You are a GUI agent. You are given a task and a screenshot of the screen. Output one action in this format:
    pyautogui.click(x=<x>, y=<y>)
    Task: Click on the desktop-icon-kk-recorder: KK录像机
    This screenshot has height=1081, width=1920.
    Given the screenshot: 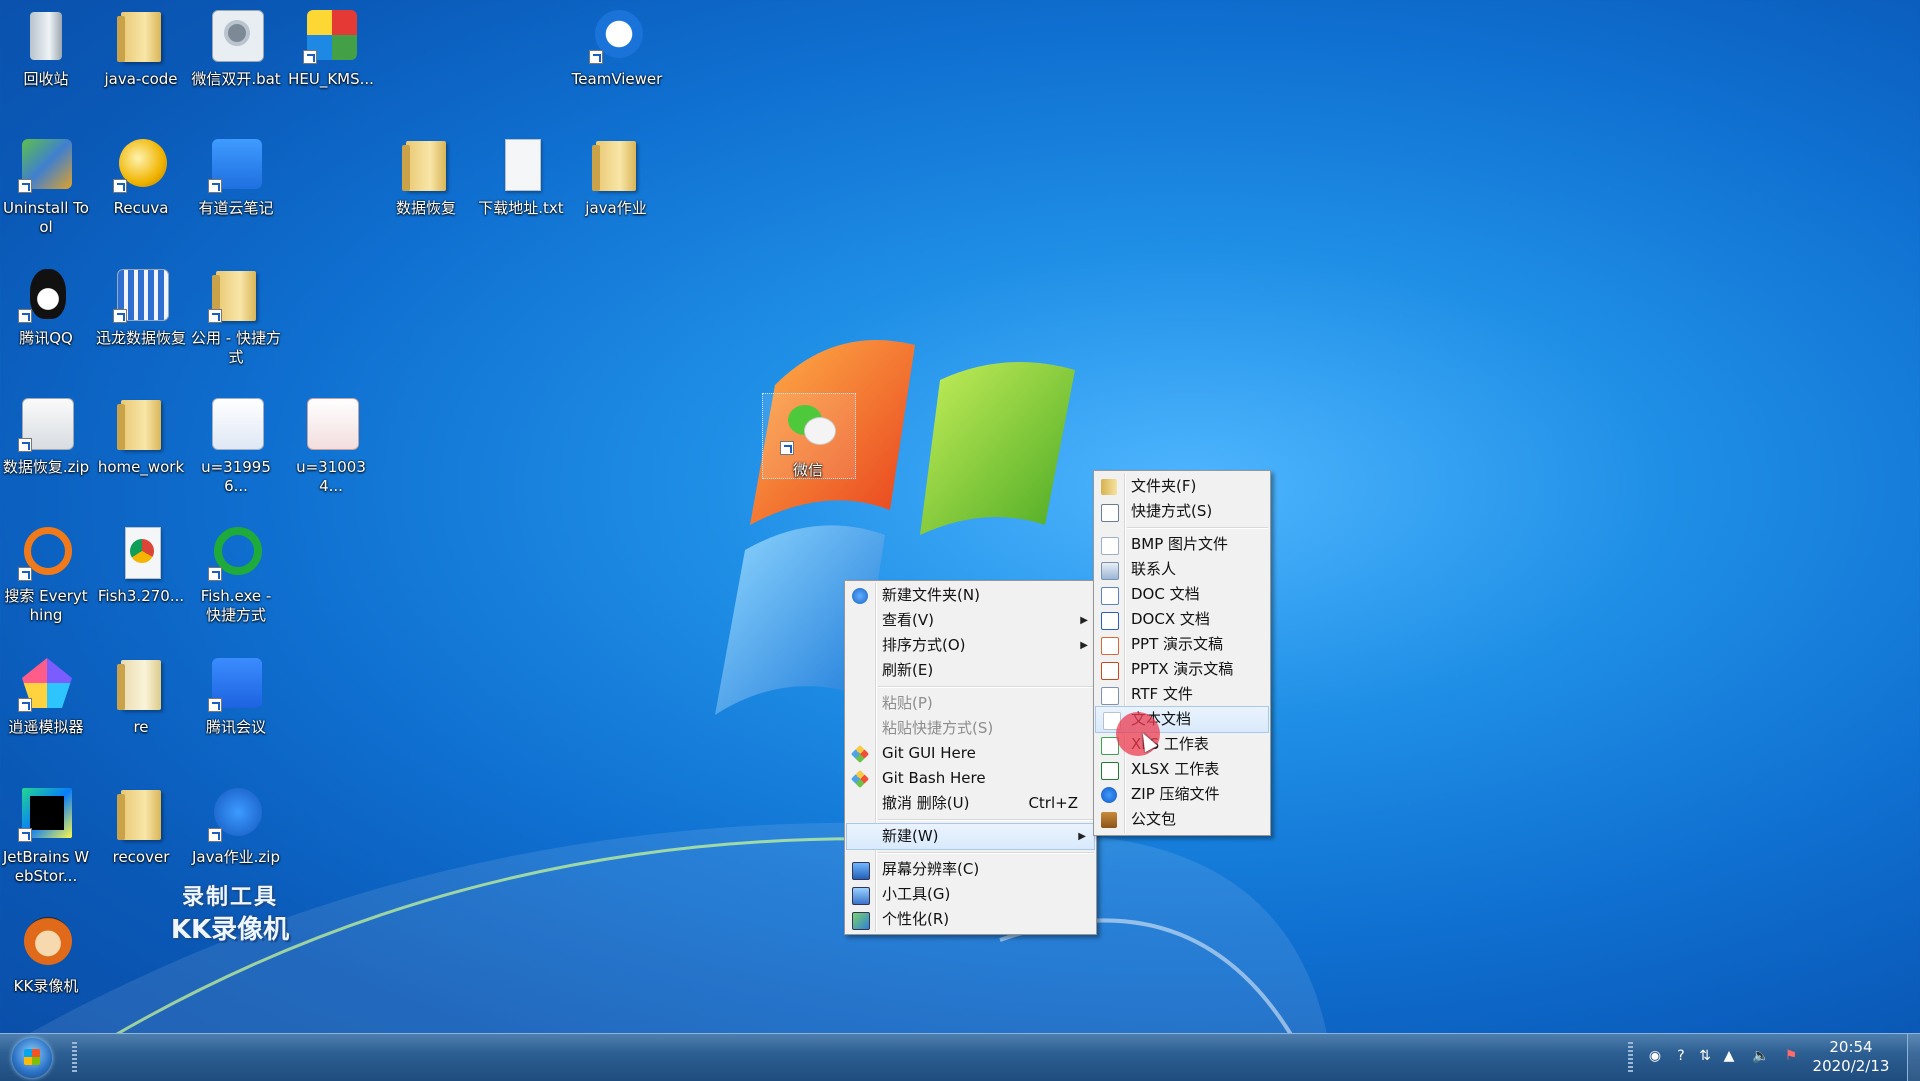 What is the action you would take?
    pyautogui.click(x=46, y=952)
    